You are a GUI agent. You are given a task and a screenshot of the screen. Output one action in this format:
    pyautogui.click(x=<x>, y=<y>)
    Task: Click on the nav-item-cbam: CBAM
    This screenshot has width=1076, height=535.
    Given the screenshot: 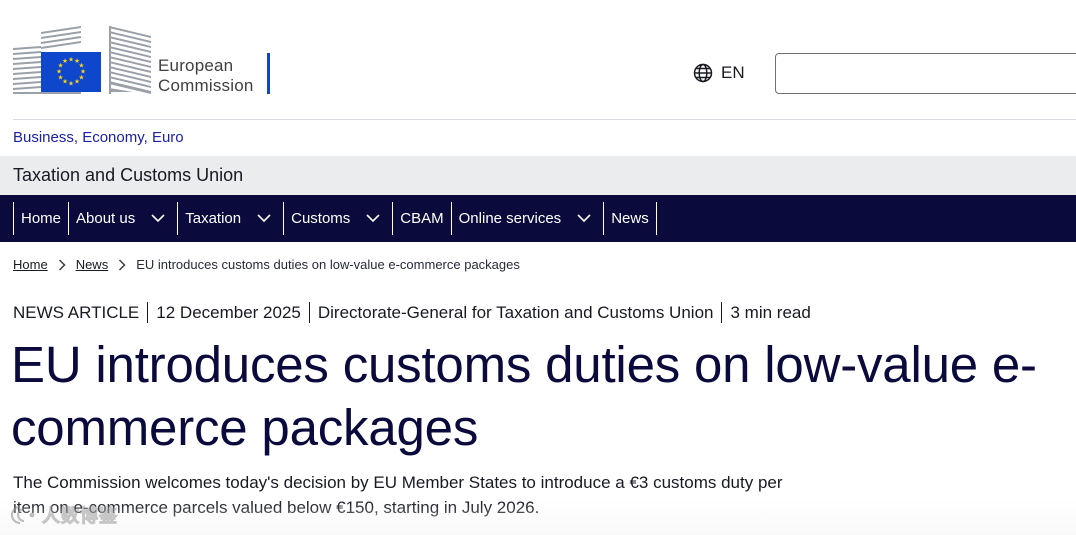 What is the action you would take?
    pyautogui.click(x=421, y=218)
    